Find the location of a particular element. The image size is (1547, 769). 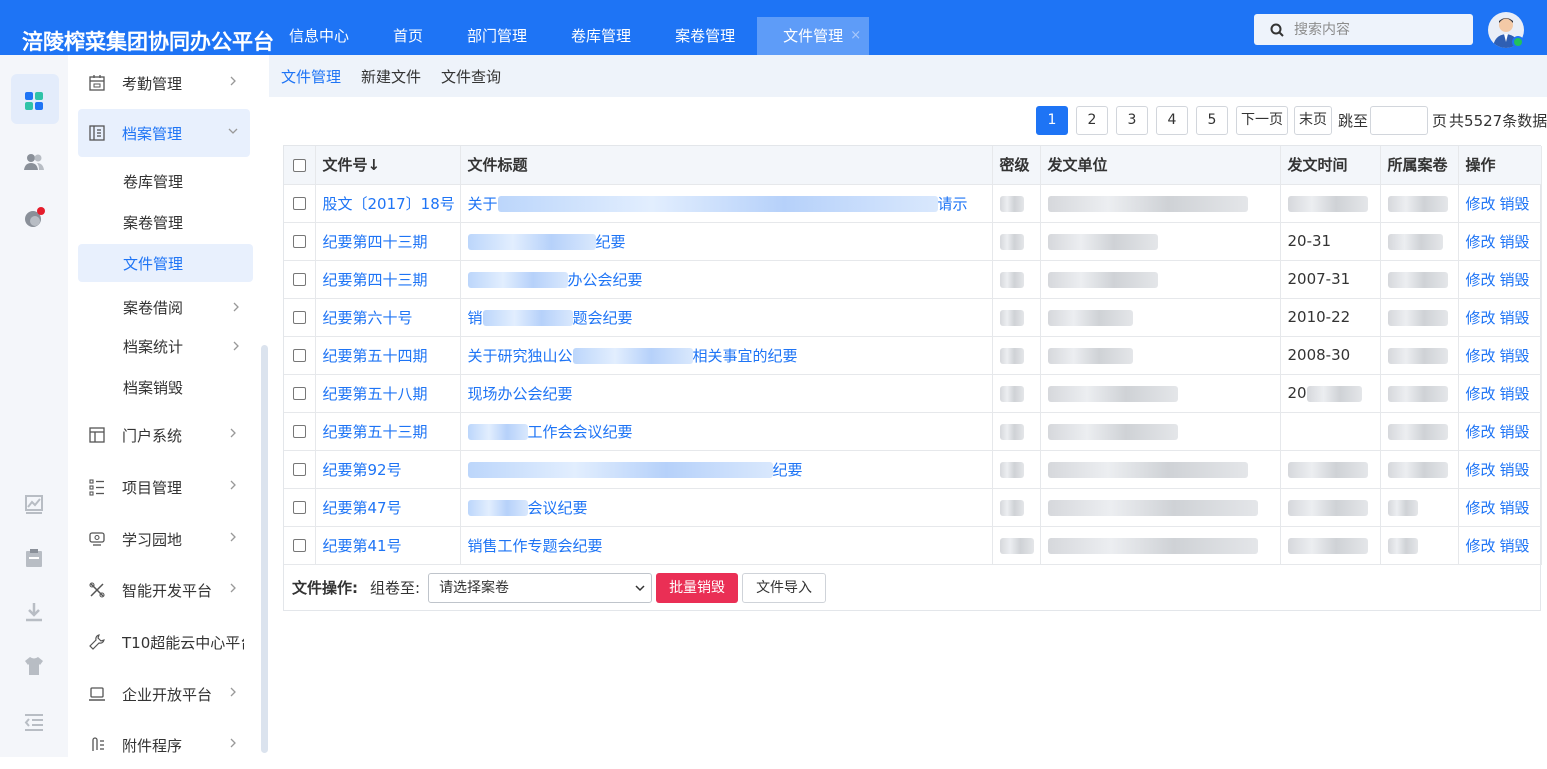

file-no-link: 纪要第五十八期 is located at coordinates (388, 393).